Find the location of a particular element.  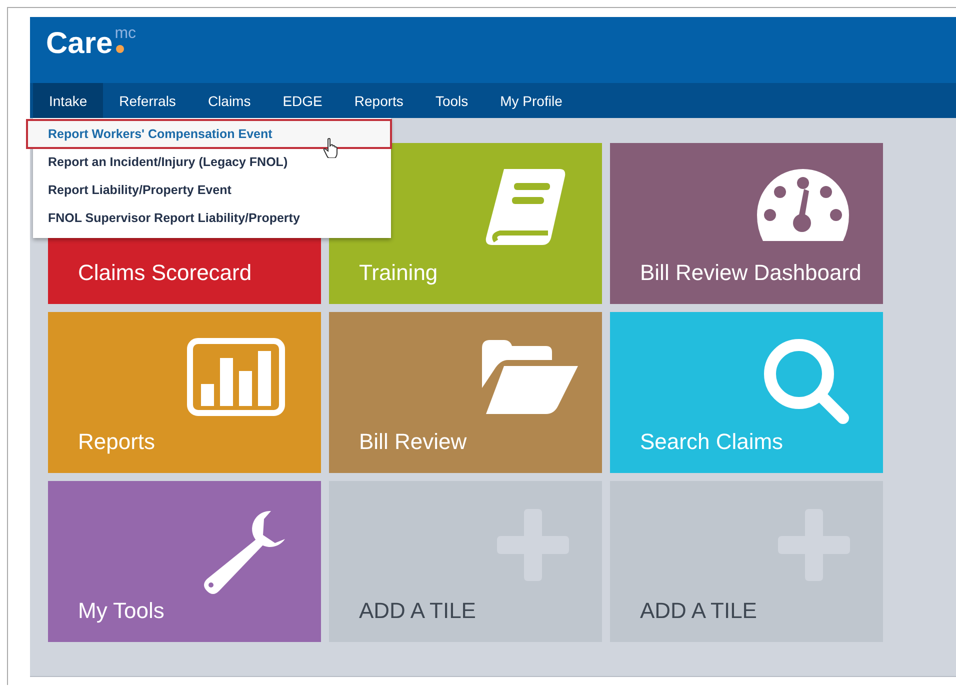

tile-label: Search Claims is located at coordinates (712, 442).